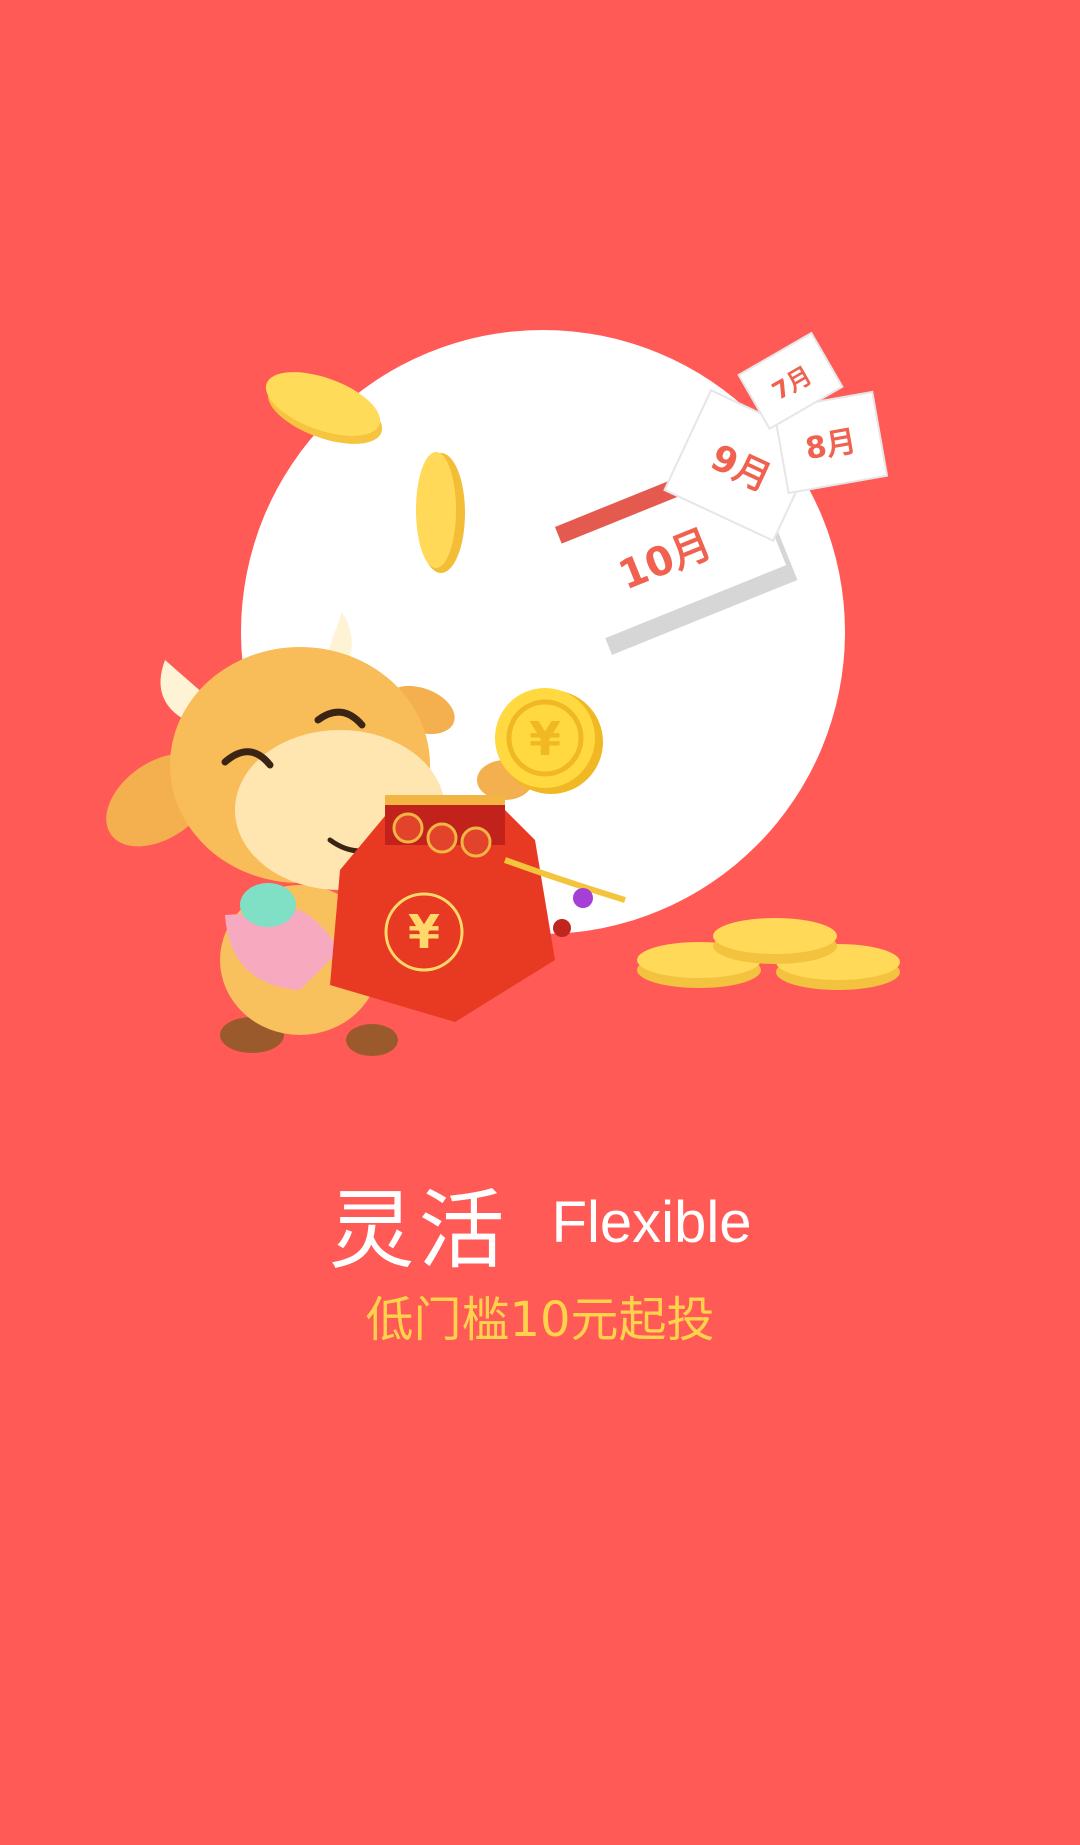 This screenshot has width=1080, height=1845. What do you see at coordinates (440, 512) in the screenshot?
I see `floating-coin-middle` at bounding box center [440, 512].